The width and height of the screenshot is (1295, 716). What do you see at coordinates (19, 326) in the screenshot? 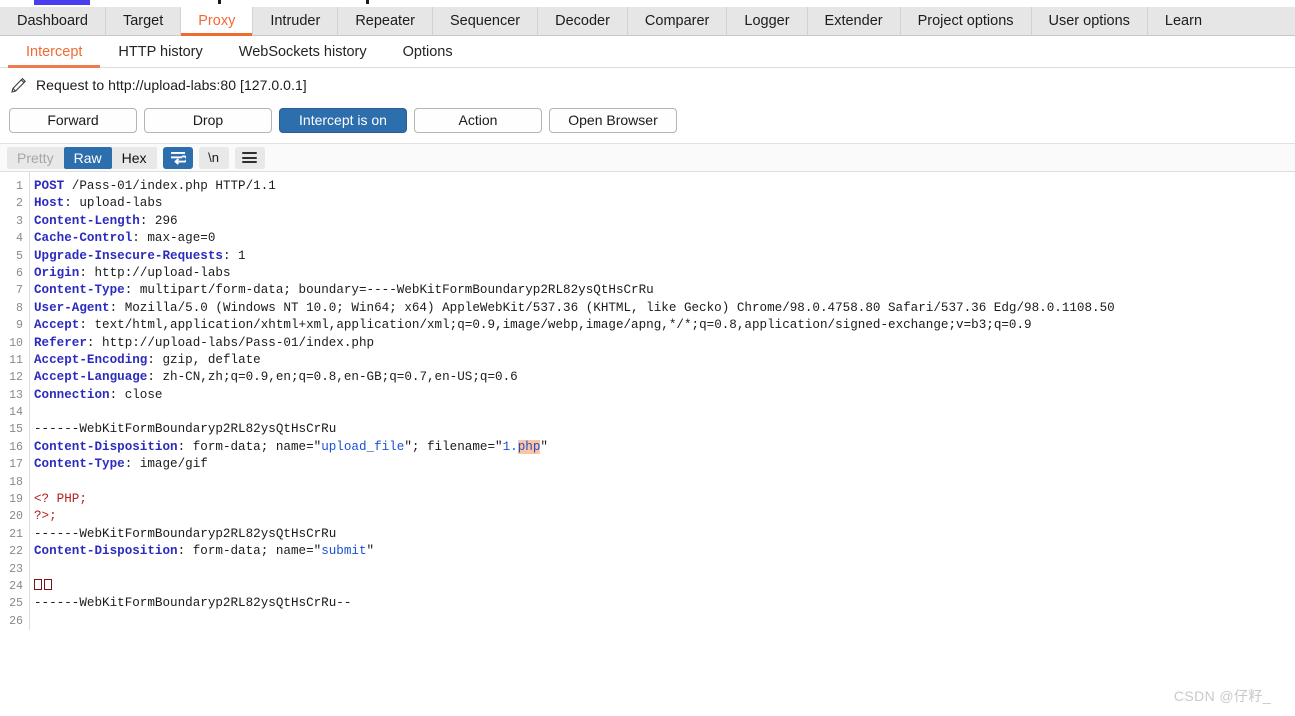
I see `line-number: 9` at bounding box center [19, 326].